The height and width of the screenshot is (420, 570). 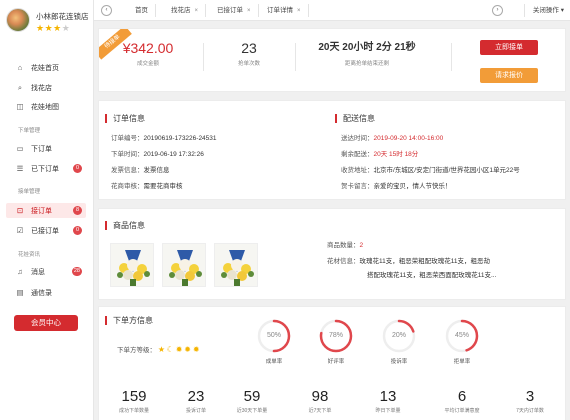 I want to click on stat-value: 3, so click(x=530, y=396).